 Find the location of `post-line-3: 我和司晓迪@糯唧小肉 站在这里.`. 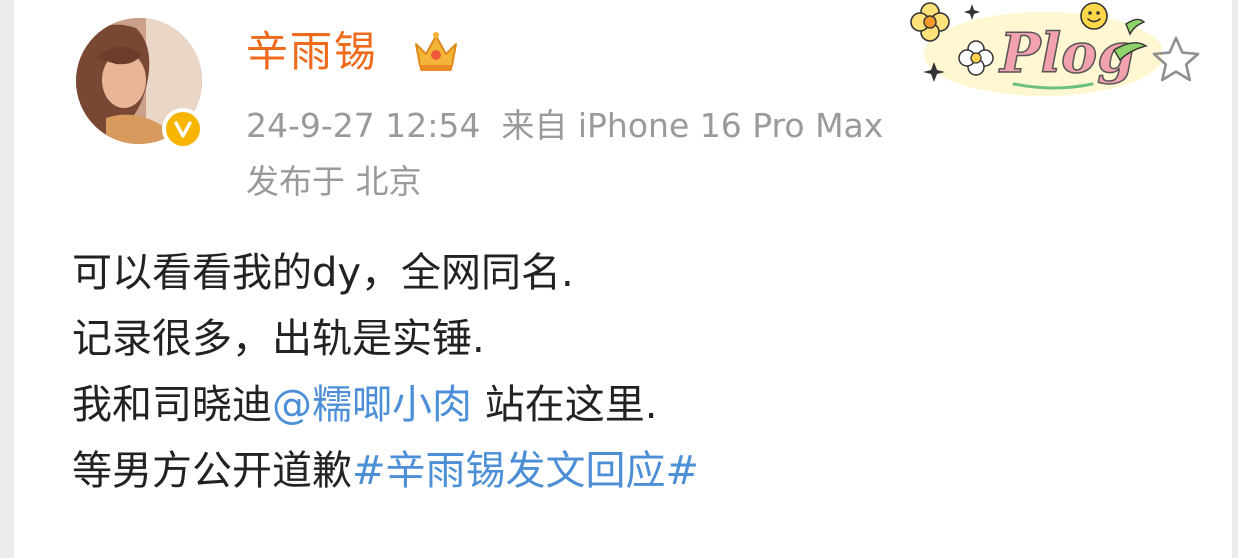

post-line-3: 我和司晓迪@糯唧小肉 站在这里. is located at coordinates (642, 405).